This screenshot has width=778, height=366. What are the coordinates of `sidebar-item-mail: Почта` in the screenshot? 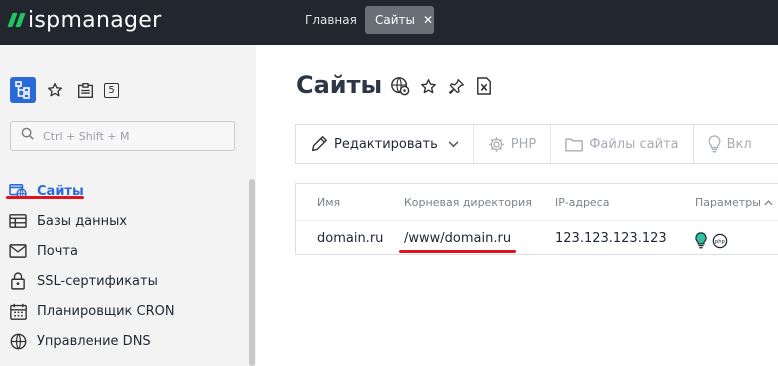 It's located at (125, 251).